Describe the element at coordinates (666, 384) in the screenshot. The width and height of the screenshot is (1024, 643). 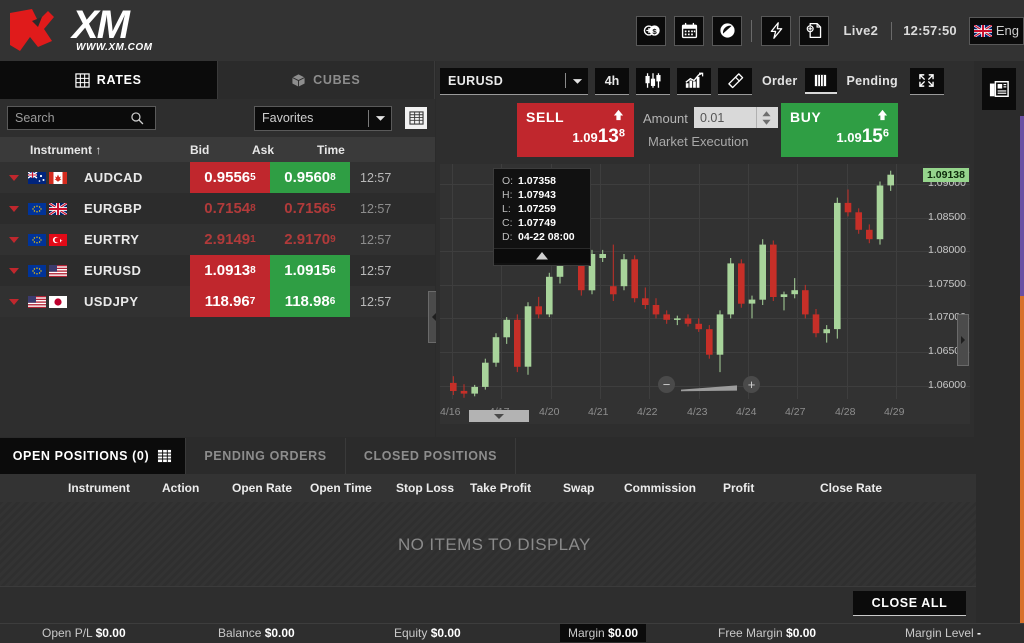
I see `zoom-out-button: −` at that location.